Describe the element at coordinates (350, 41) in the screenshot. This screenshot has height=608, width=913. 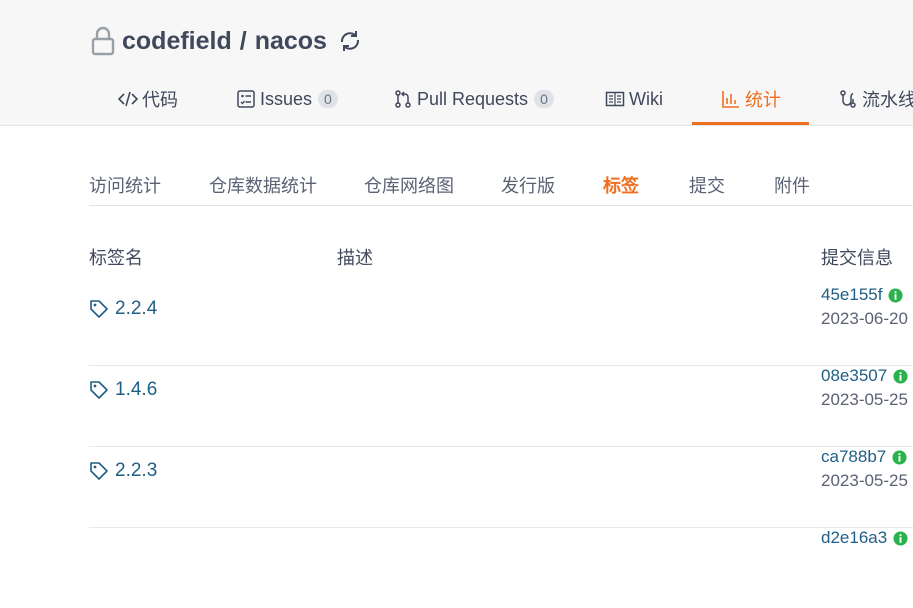
I see `sync-icon` at that location.